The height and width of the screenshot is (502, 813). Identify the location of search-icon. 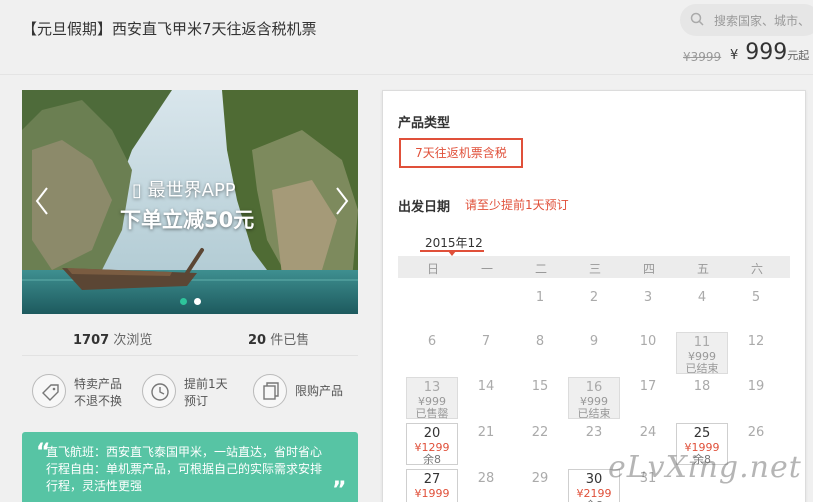
(697, 19).